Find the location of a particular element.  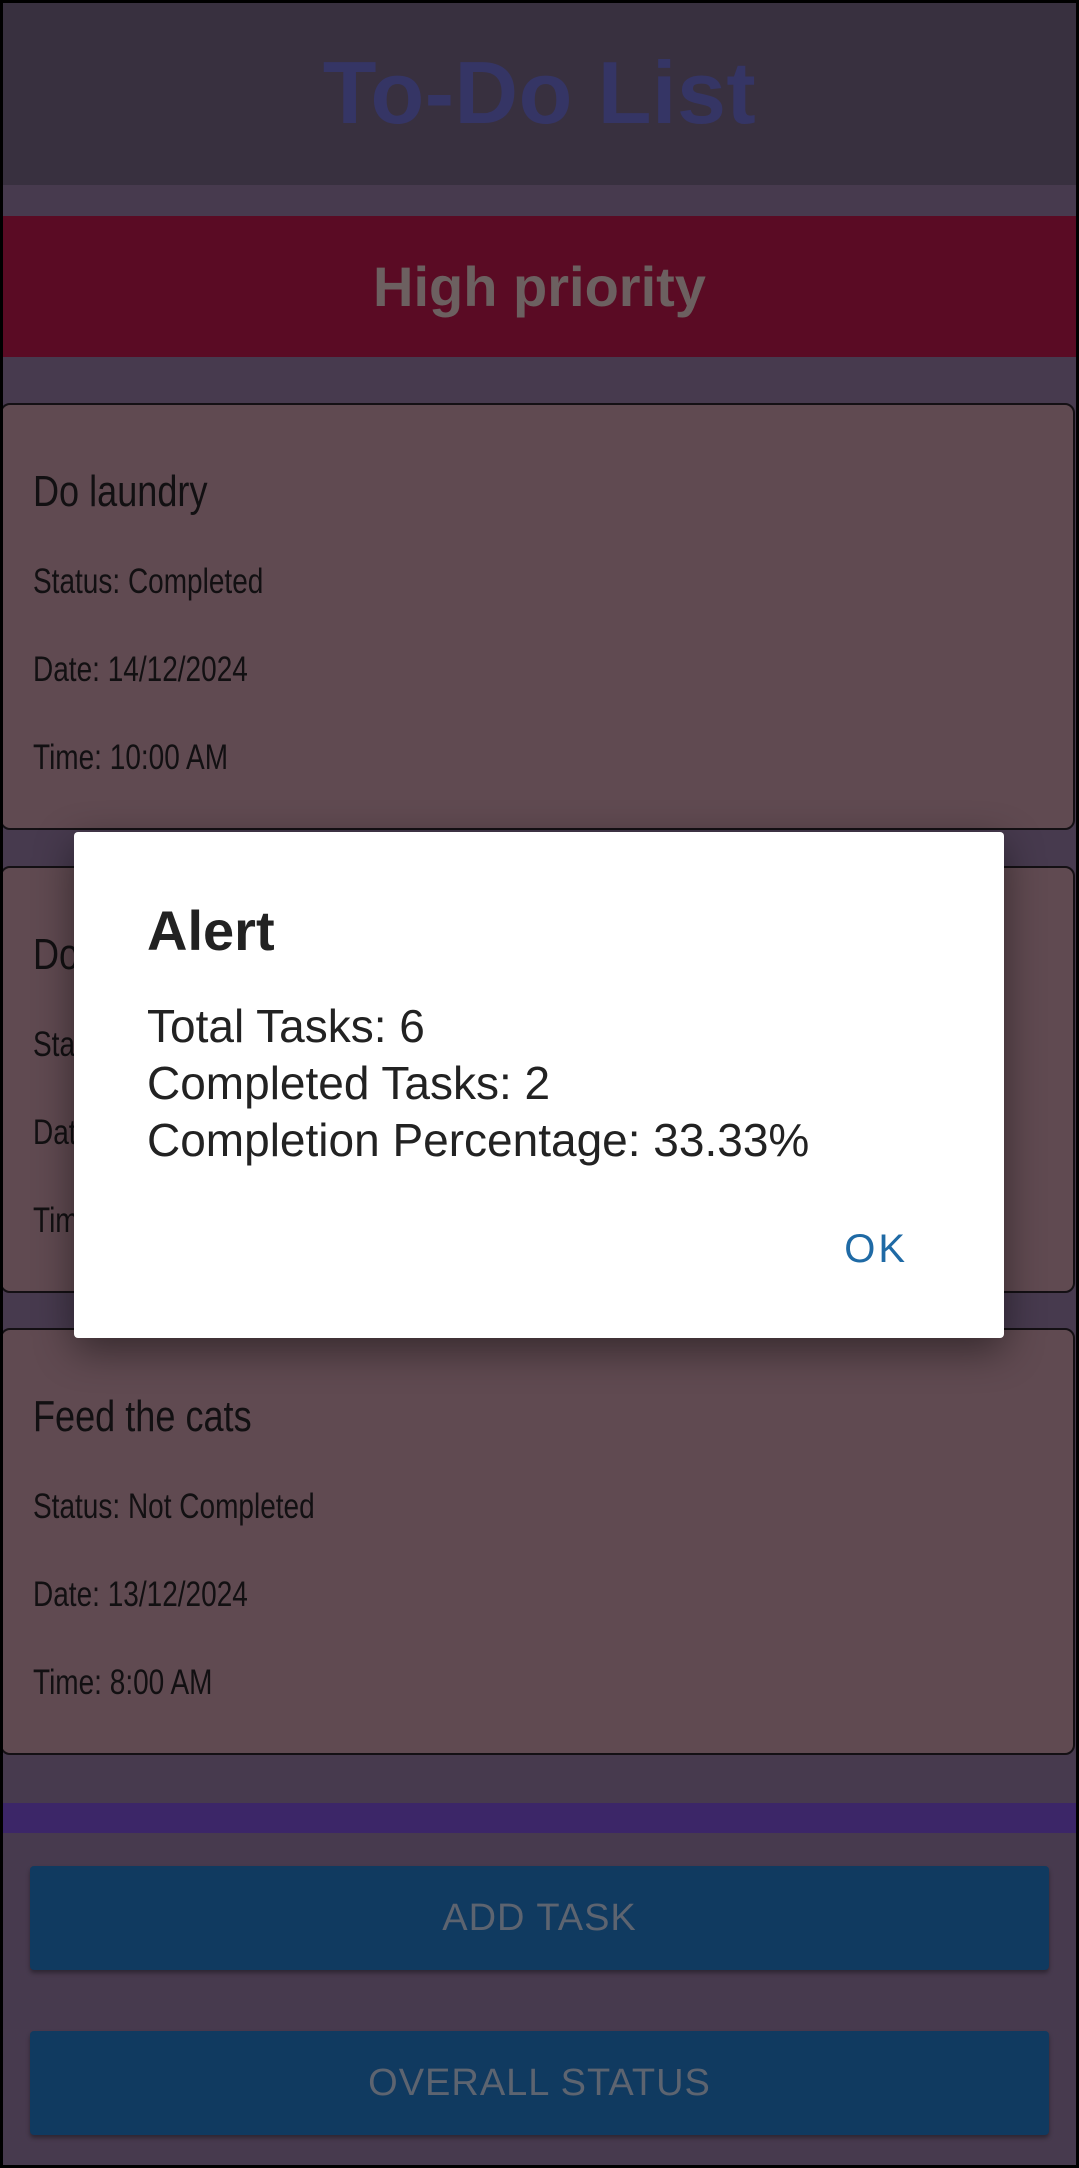

dialog-message-line: Total Tasks: 6 is located at coordinates (286, 1026).